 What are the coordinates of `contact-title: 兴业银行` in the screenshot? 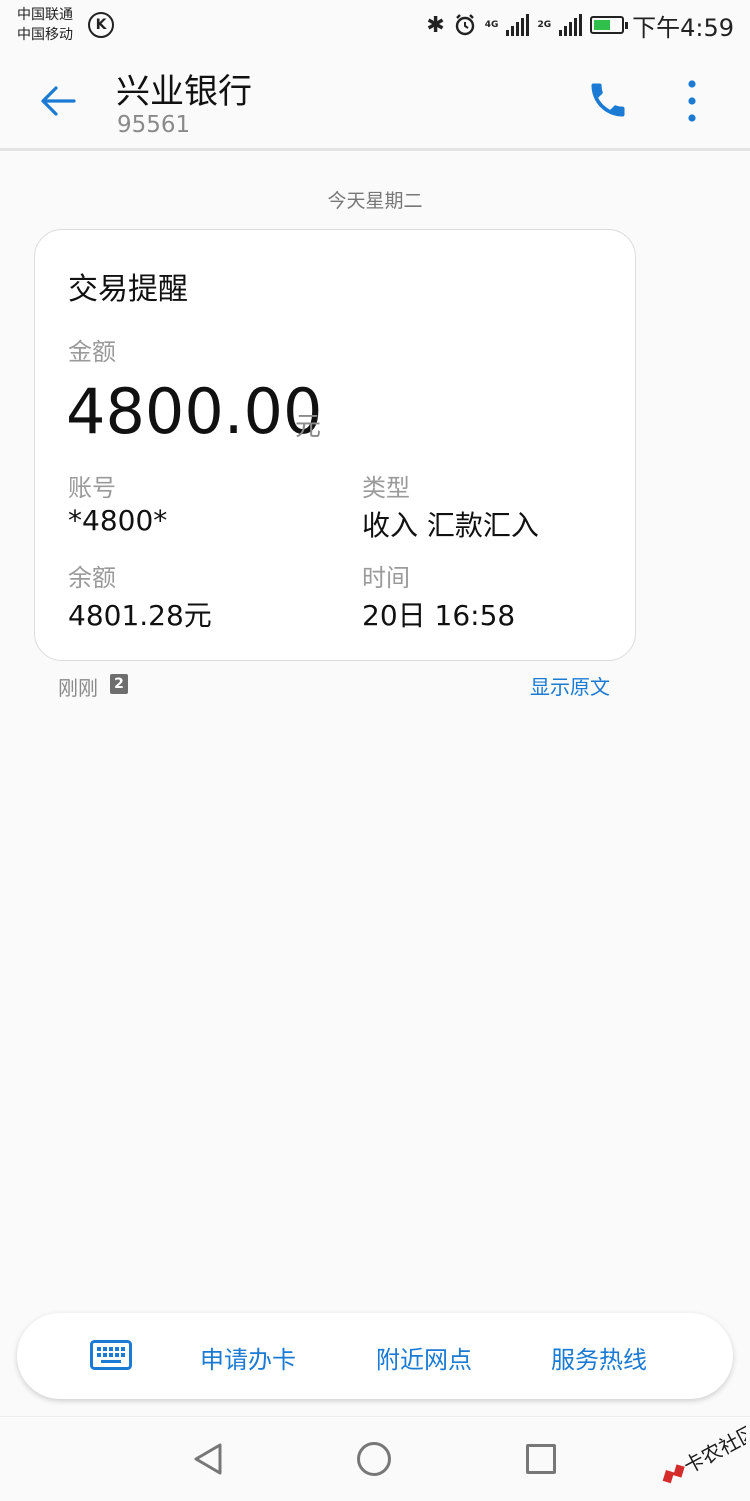 It's located at (184, 92).